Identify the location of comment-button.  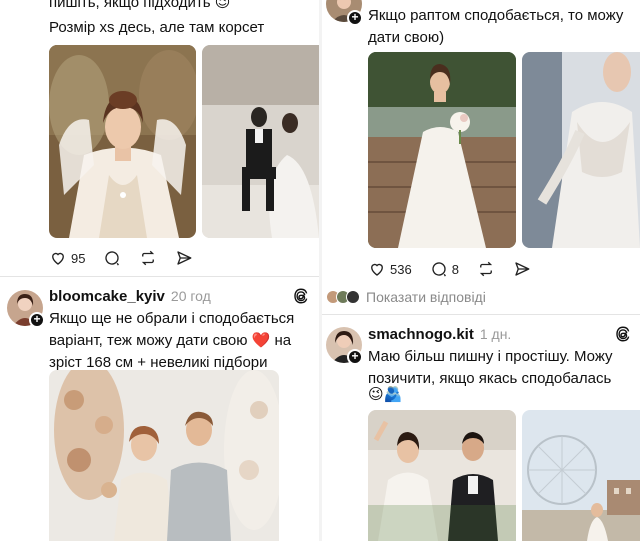
(112, 258).